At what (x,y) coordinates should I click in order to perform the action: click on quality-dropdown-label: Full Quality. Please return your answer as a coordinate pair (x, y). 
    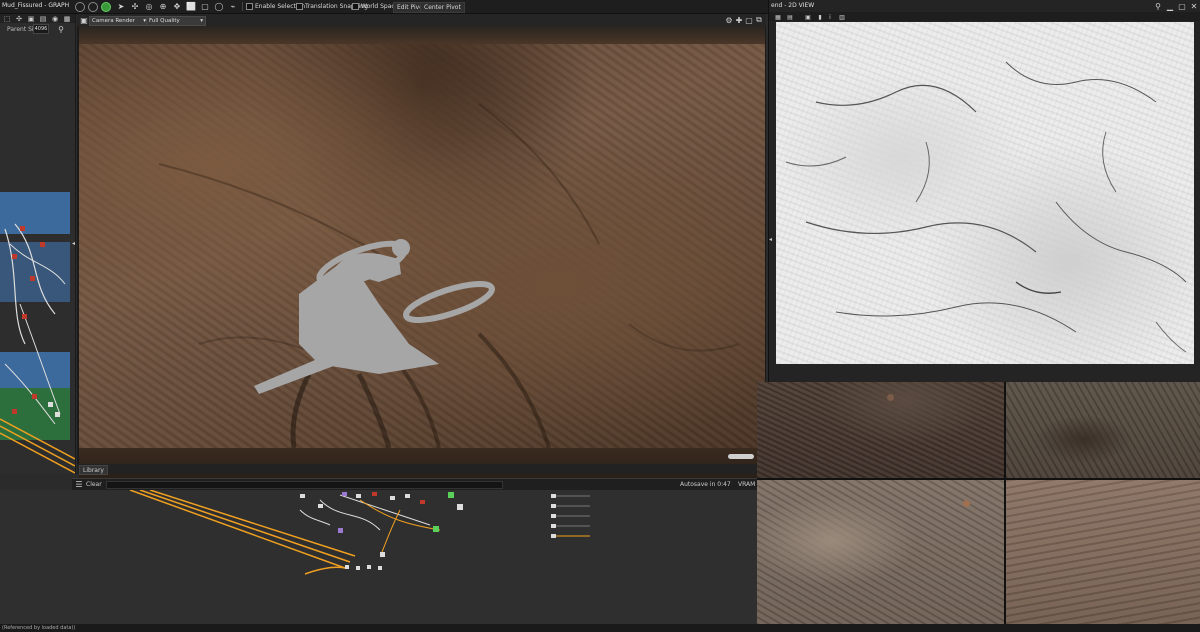
    Looking at the image, I should click on (164, 21).